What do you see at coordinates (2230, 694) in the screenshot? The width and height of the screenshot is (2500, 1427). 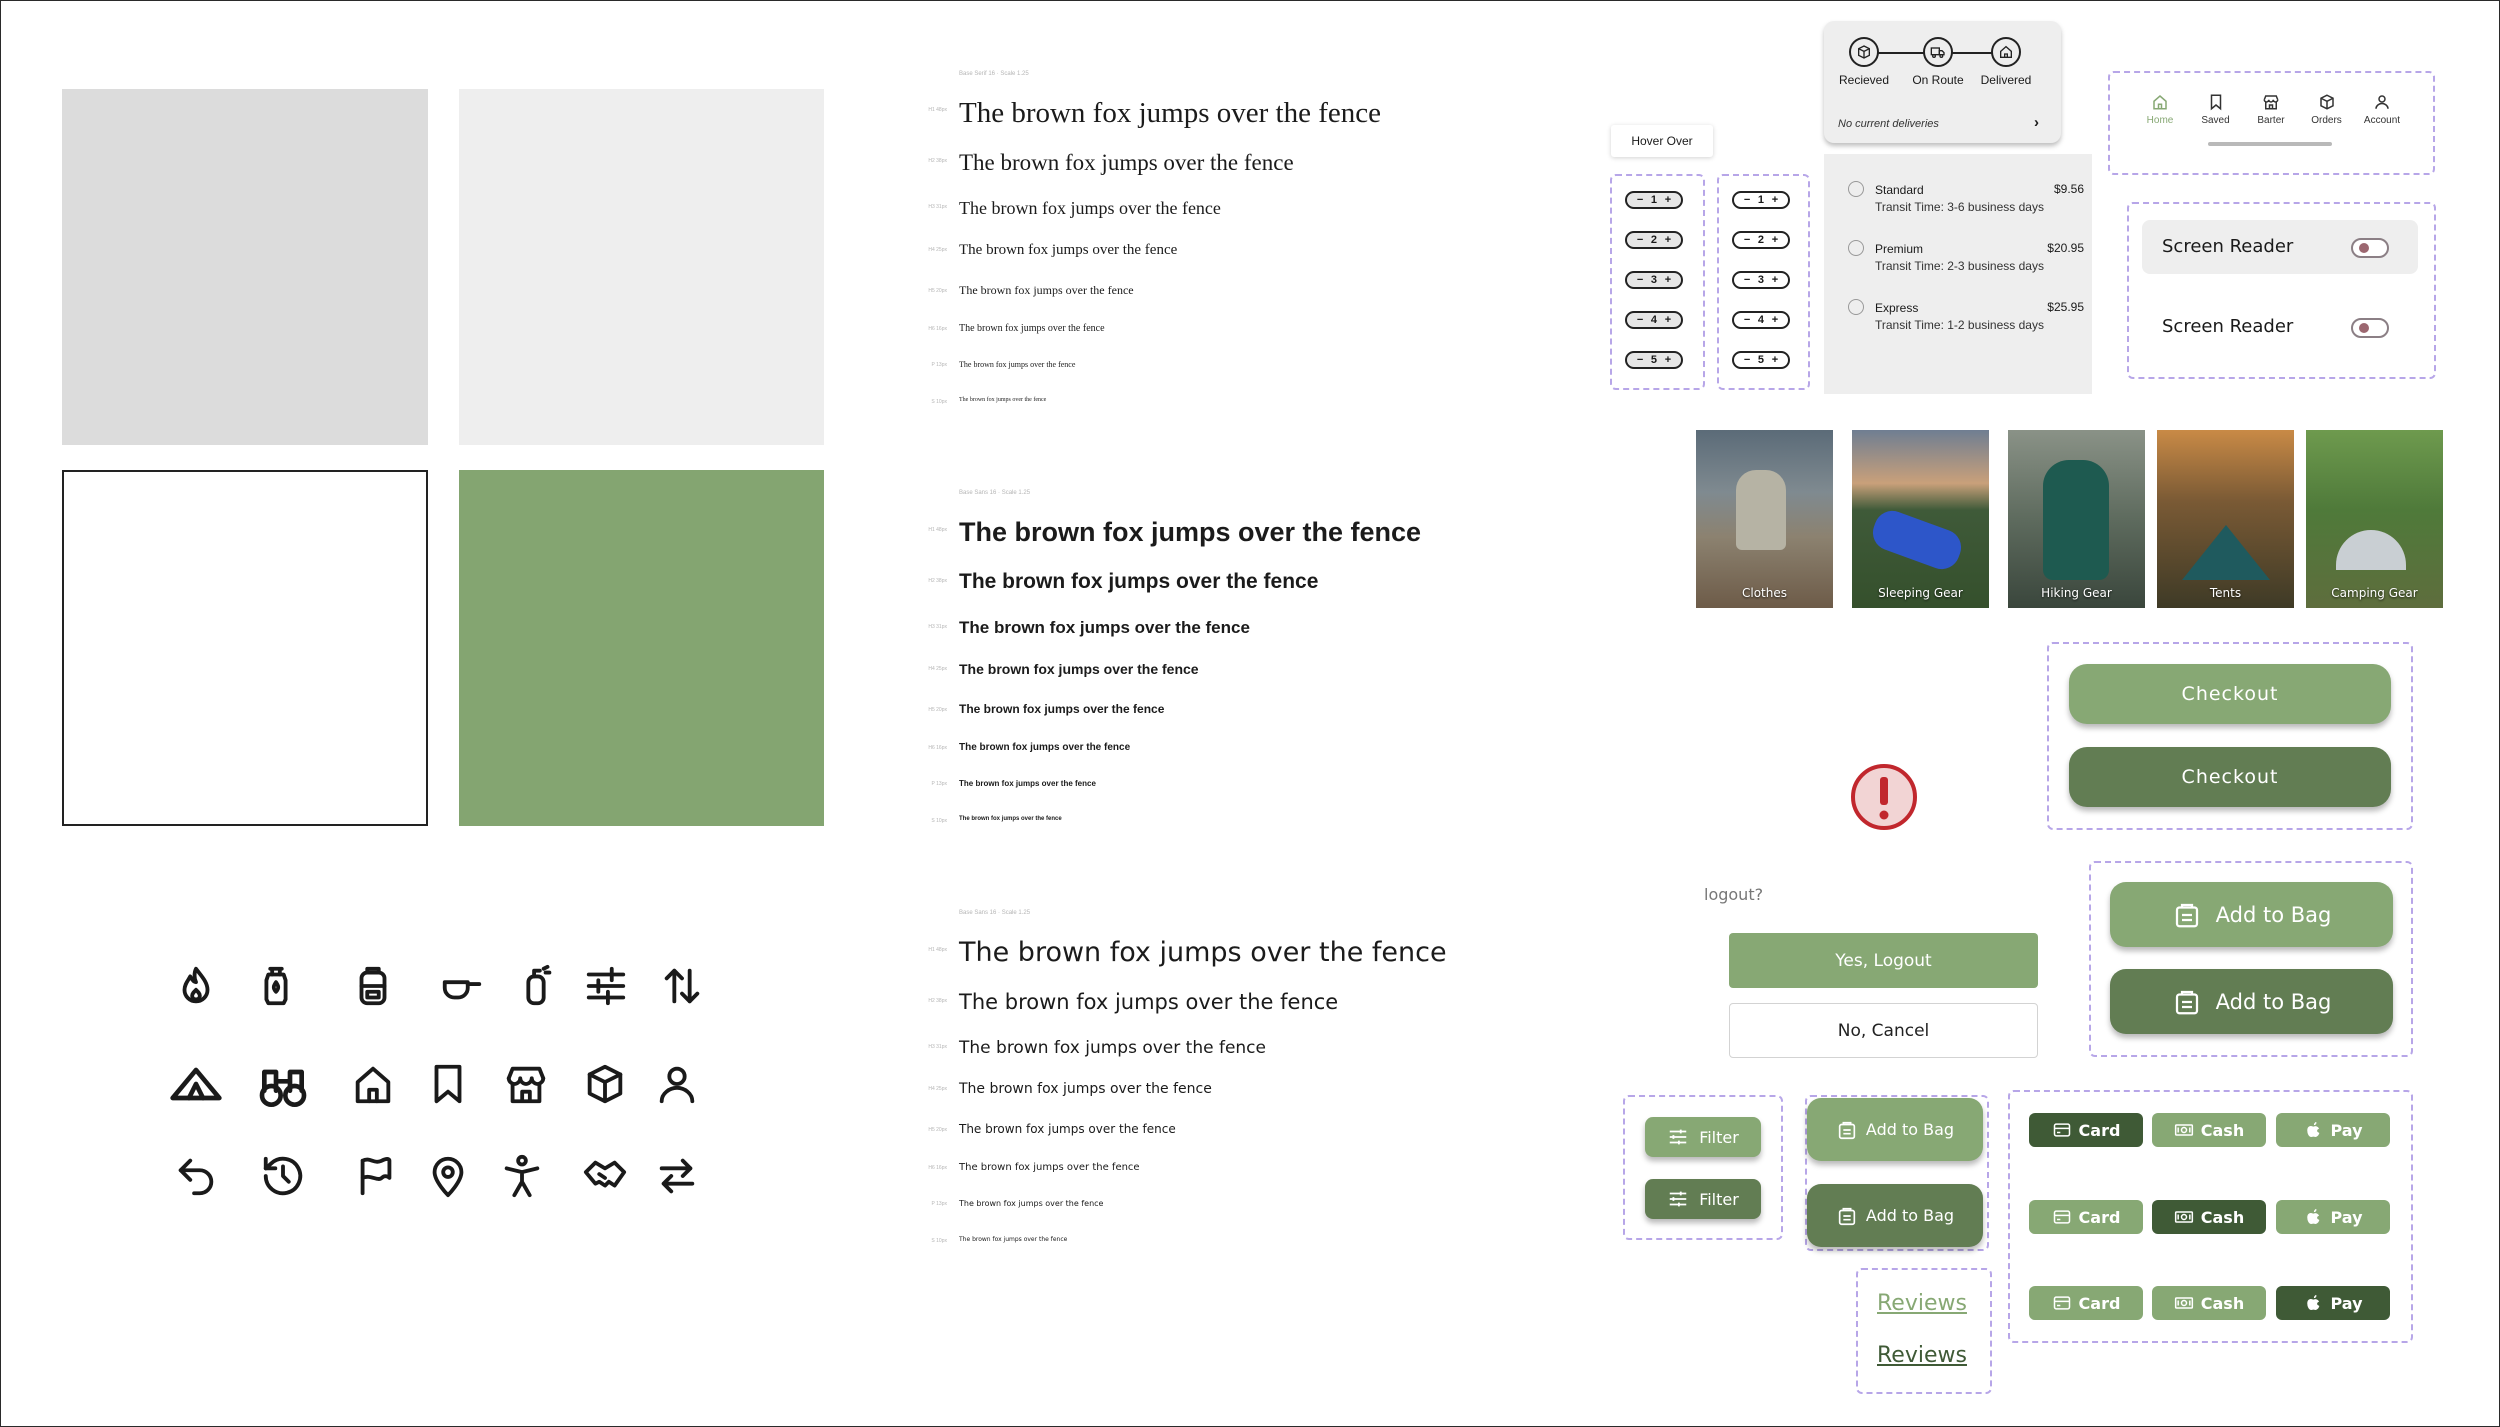 I see `checkout-button: Checkout` at bounding box center [2230, 694].